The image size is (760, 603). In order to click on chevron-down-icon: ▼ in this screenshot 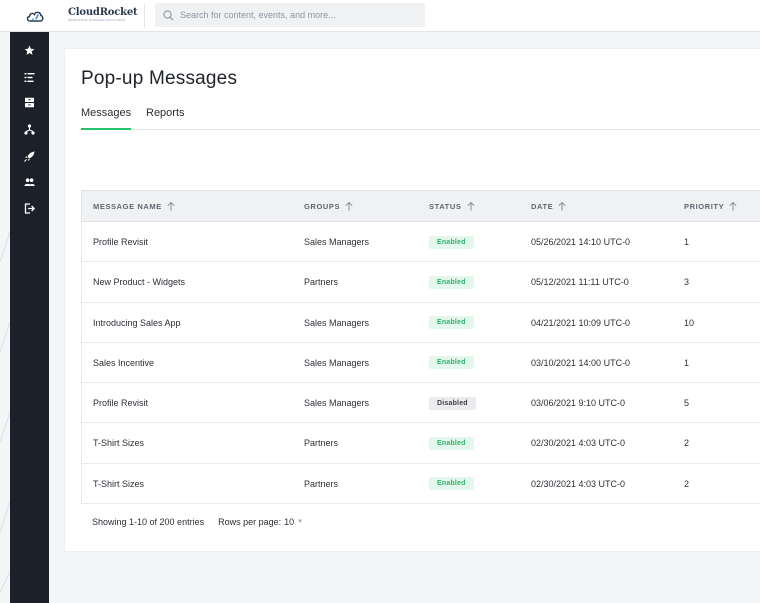, I will do `click(300, 522)`.